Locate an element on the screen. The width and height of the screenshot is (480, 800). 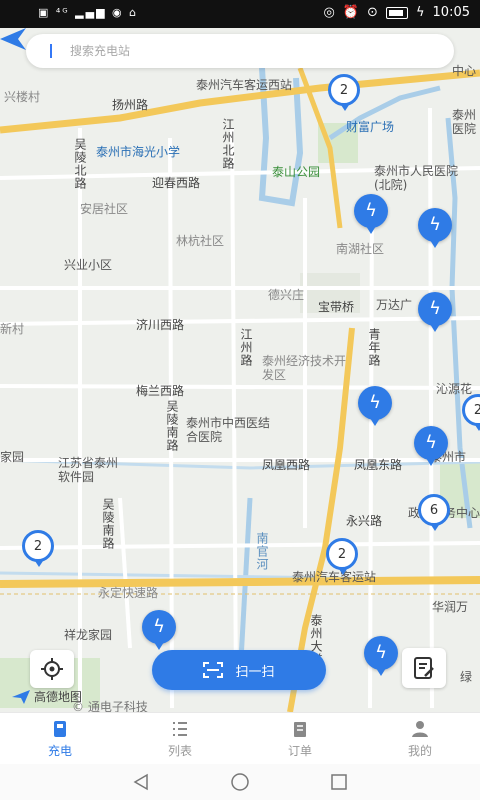
map-label: 财富广场 is located at coordinates (370, 127).